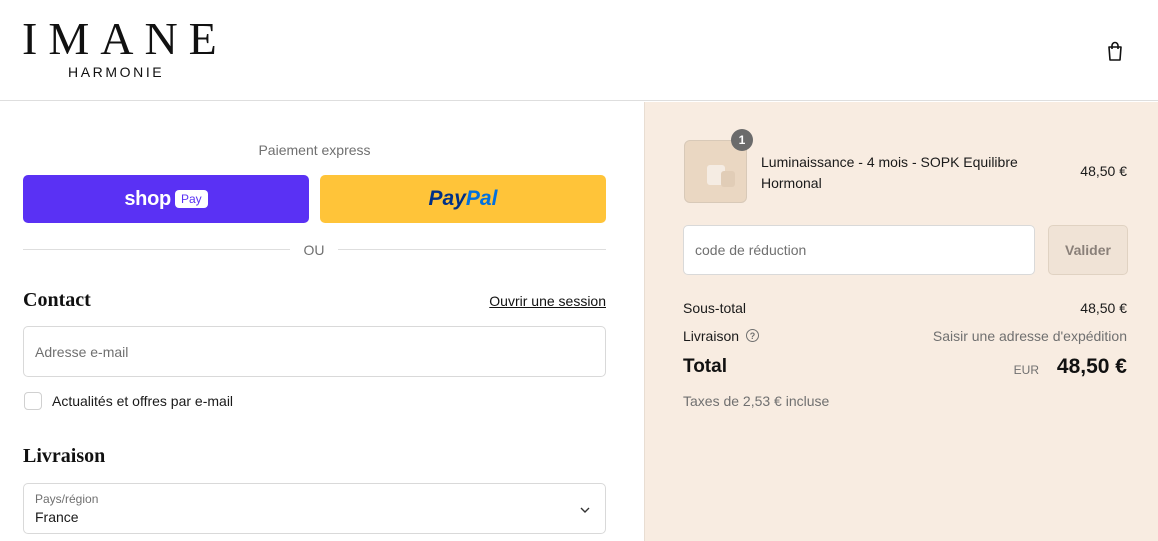  What do you see at coordinates (143, 401) in the screenshot?
I see `newsletter-label: Actualités et offres par e-mail` at bounding box center [143, 401].